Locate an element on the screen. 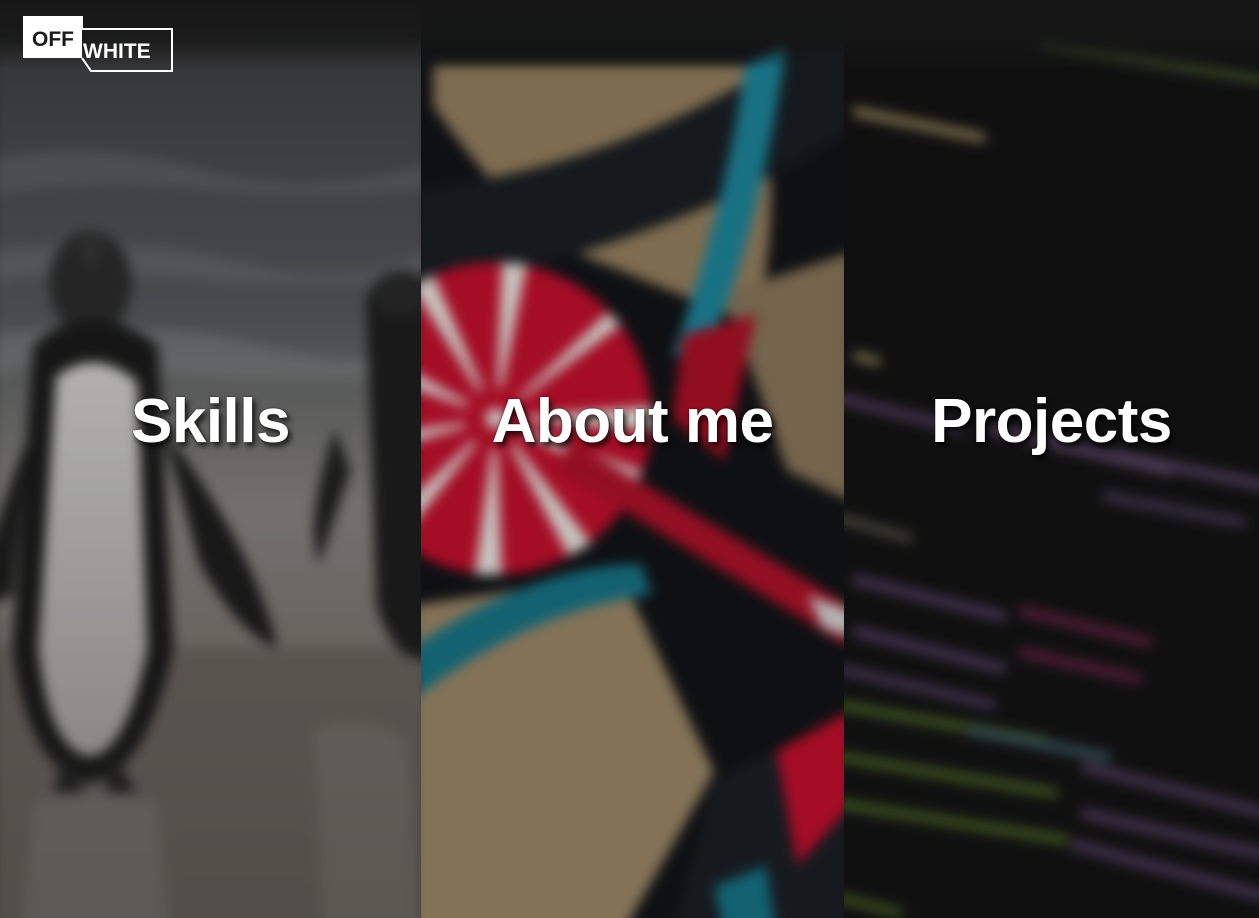 The width and height of the screenshot is (1259, 918). logo-text-bottom: WHITE is located at coordinates (117, 51).